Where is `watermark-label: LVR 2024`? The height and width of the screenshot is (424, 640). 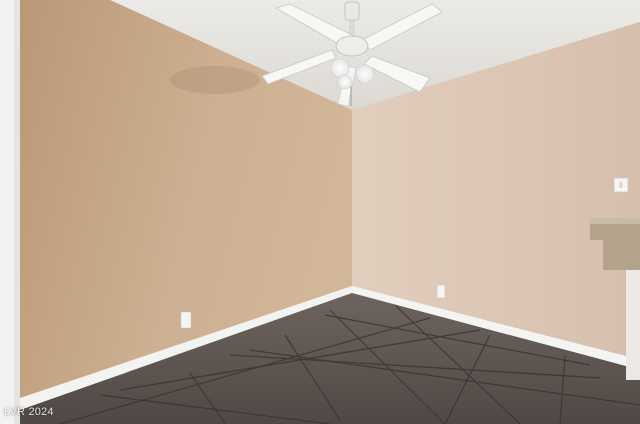
watermark-label: LVR 2024 is located at coordinates (29, 412).